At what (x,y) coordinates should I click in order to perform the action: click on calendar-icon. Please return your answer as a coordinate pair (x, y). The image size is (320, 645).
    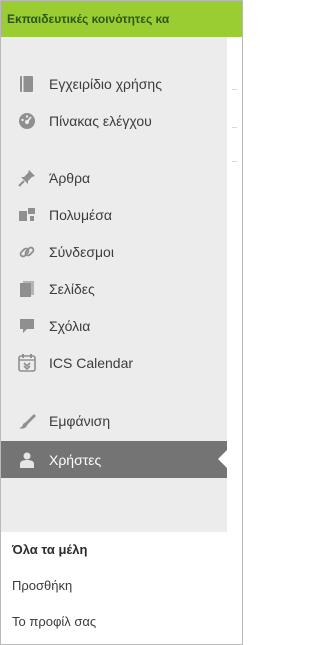
    Looking at the image, I should click on (27, 363).